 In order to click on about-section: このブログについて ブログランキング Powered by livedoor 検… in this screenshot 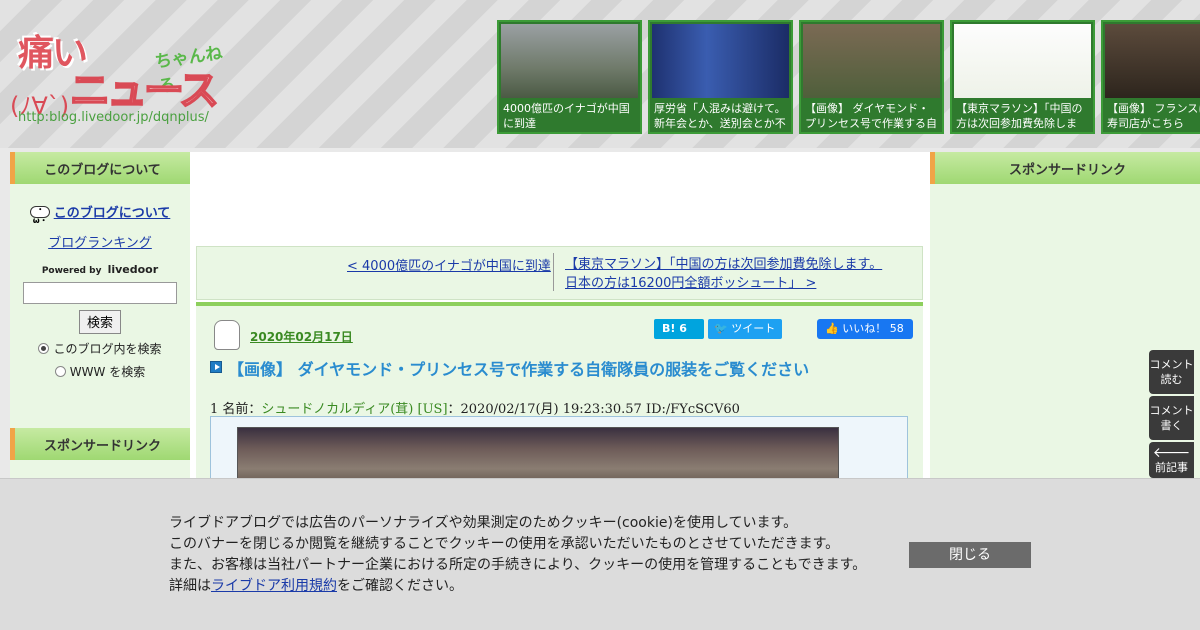, I will do `click(100, 282)`.